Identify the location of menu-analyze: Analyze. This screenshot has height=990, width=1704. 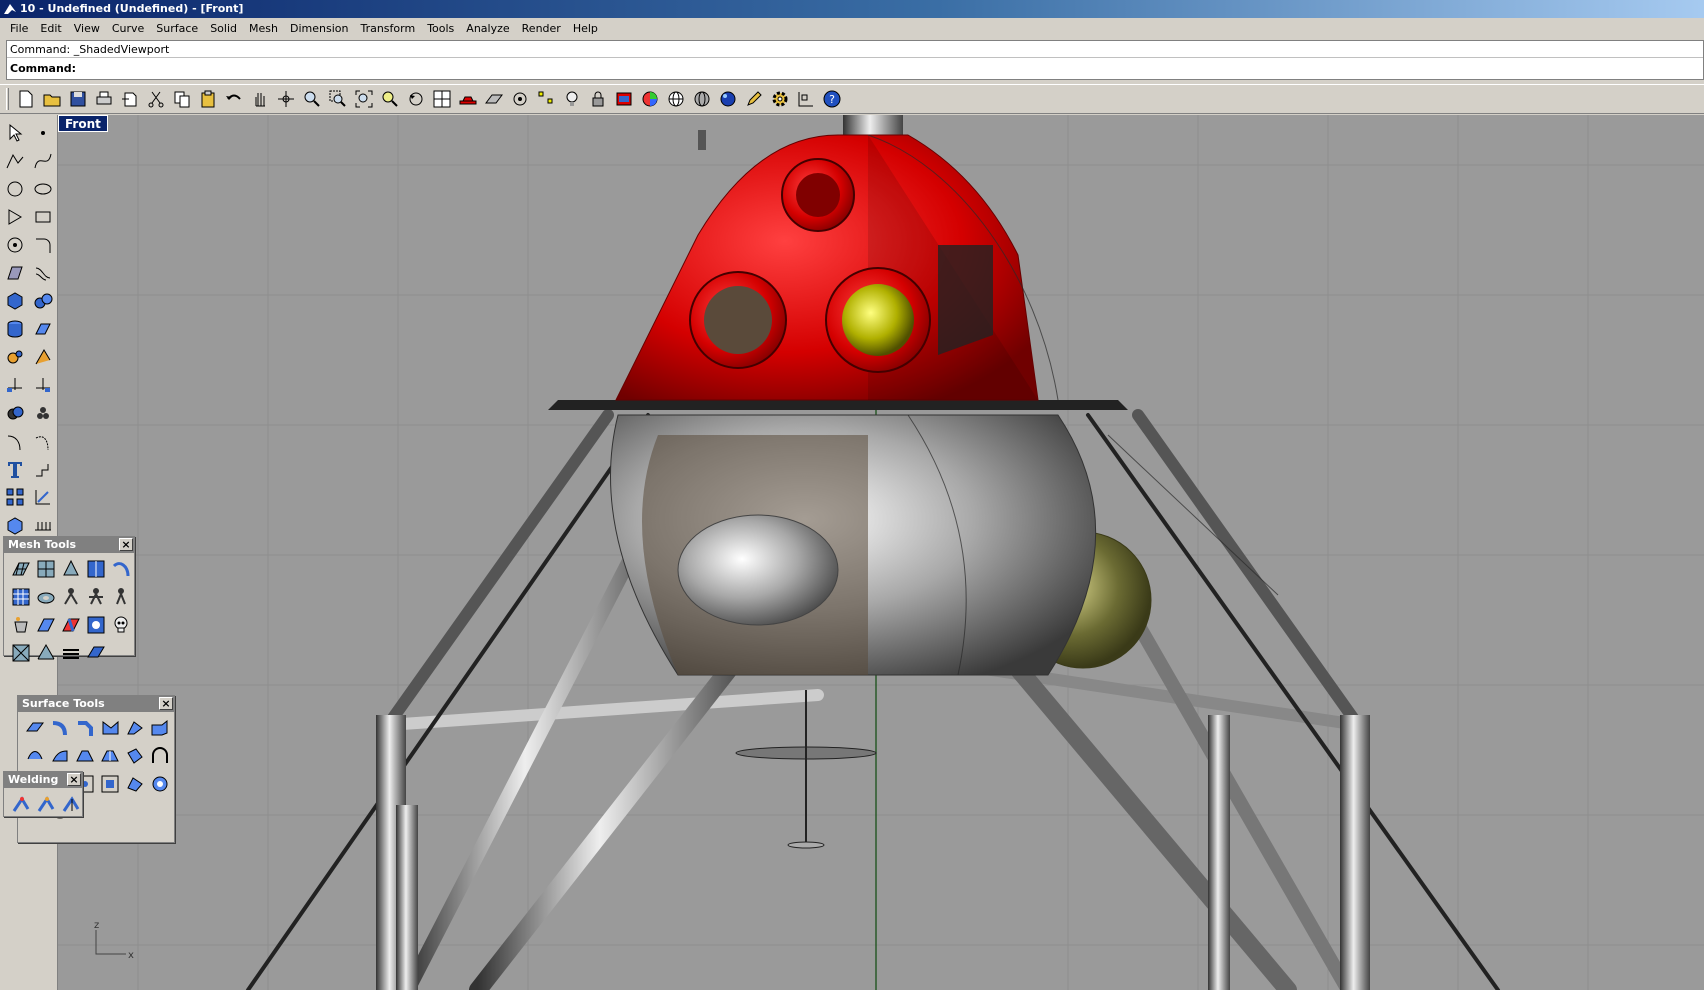
(487, 28).